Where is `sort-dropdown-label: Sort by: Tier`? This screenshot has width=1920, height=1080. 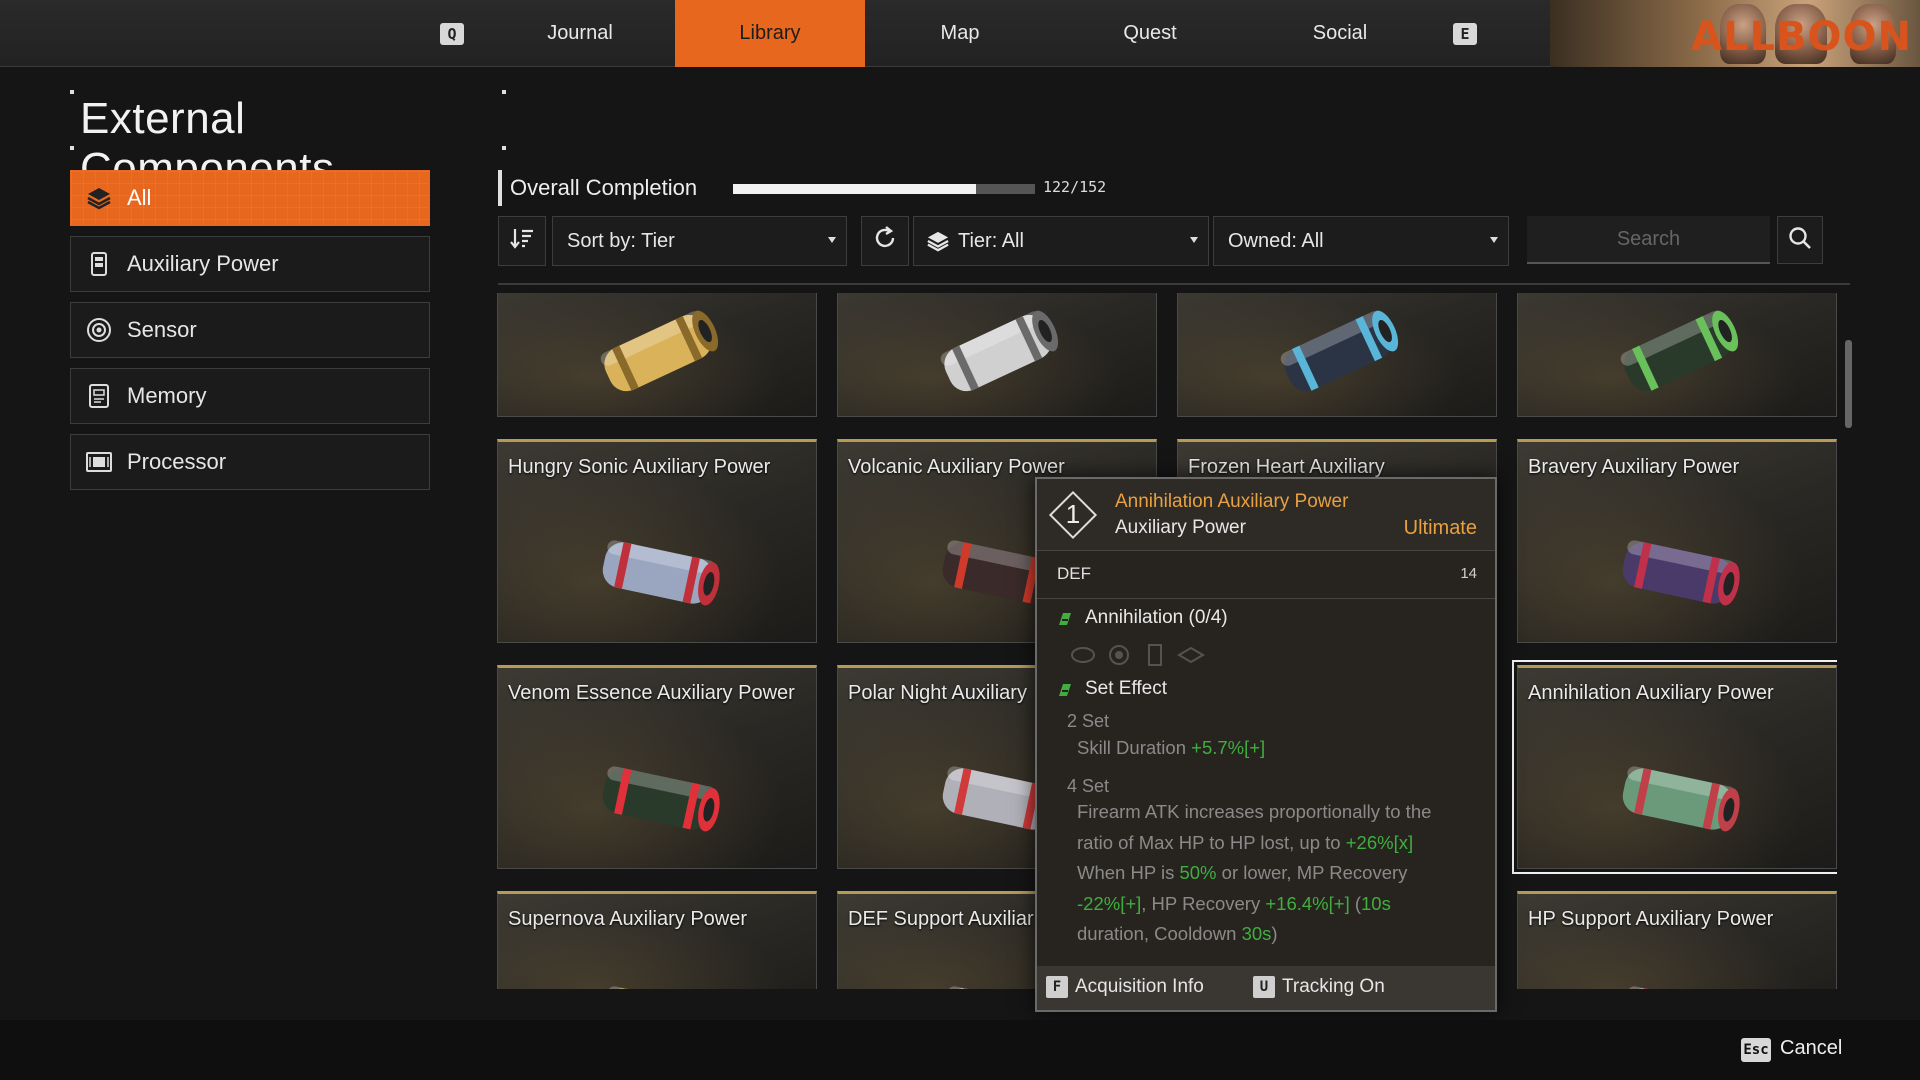 sort-dropdown-label: Sort by: Tier is located at coordinates (621, 240).